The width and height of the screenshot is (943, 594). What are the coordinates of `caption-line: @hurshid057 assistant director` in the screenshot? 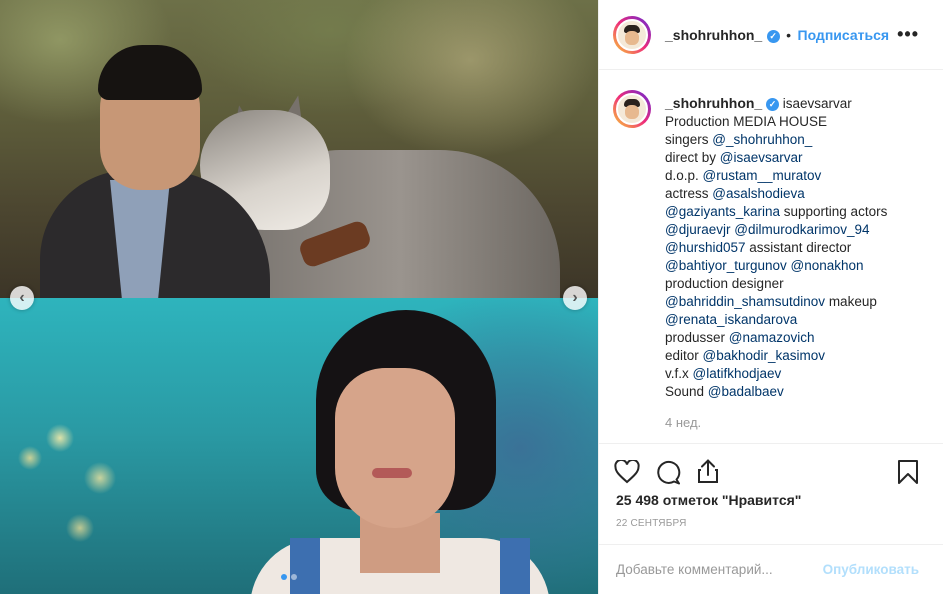 It's located at (797, 248).